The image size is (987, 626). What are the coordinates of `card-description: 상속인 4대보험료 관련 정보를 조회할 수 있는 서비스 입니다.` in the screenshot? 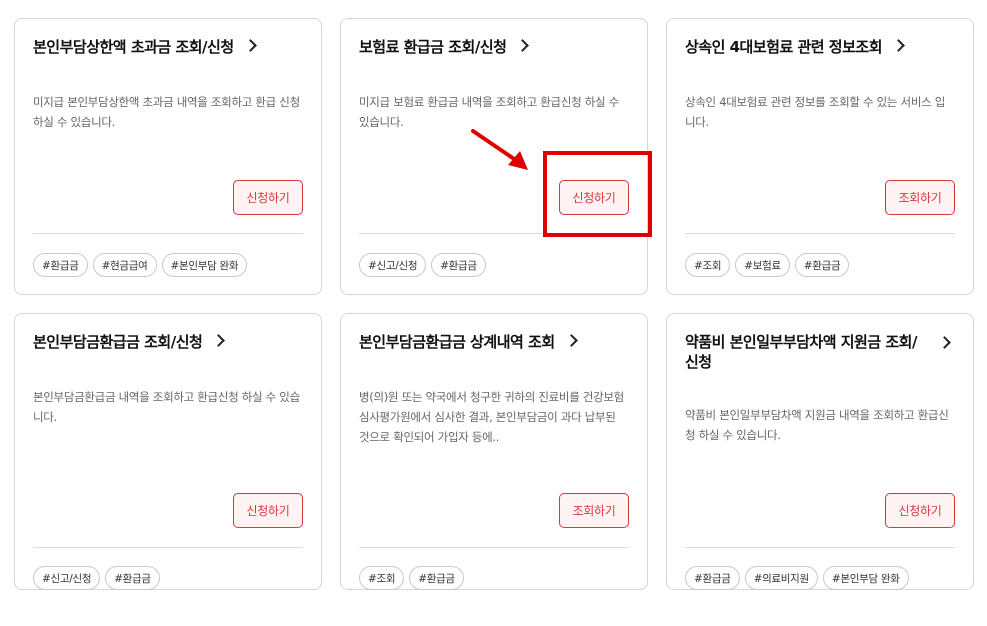 It's located at (815, 112).